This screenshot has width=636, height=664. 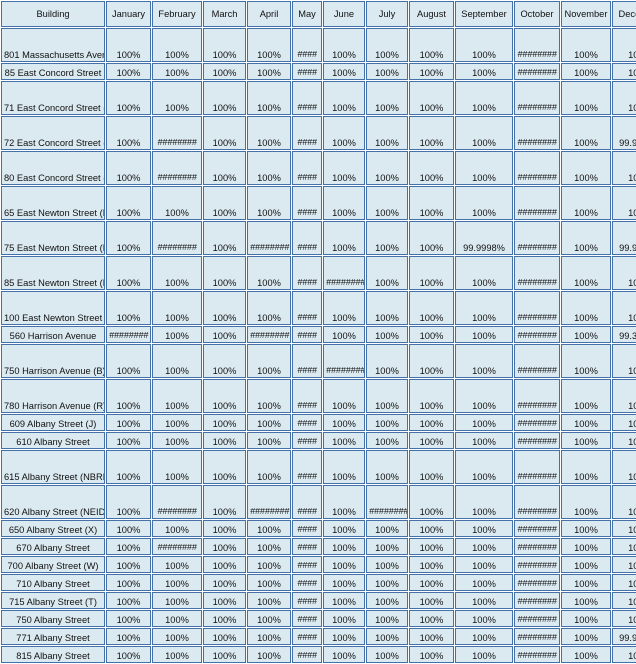 What do you see at coordinates (344, 361) in the screenshot?
I see `uptime-cell-june: ########` at bounding box center [344, 361].